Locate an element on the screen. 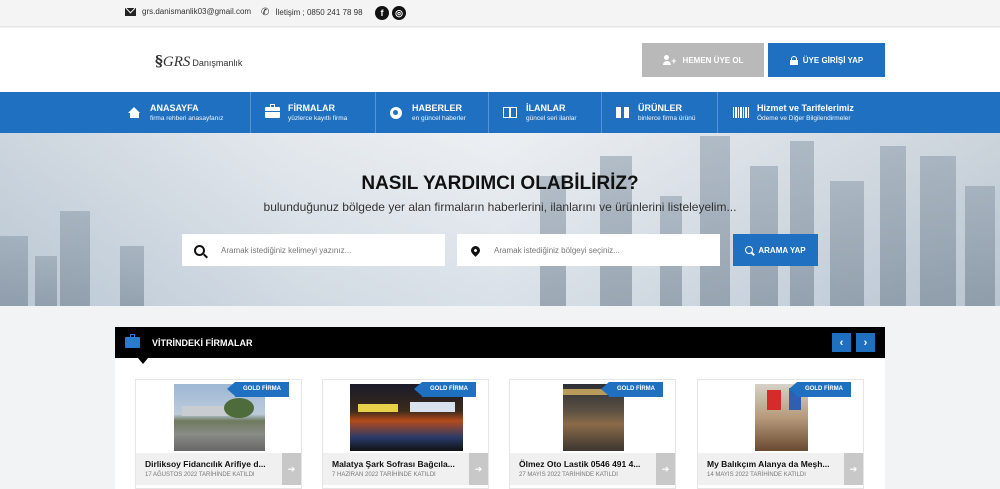  nav-title: ÜRÜNLER is located at coordinates (660, 107).